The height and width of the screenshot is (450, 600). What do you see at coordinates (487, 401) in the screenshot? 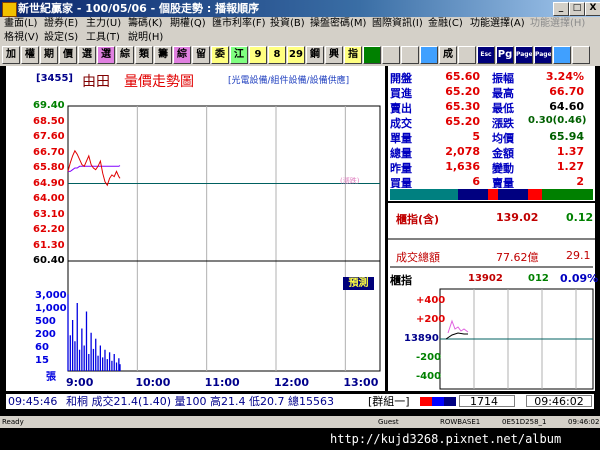
I see `stock-code-input: 1714` at bounding box center [487, 401].